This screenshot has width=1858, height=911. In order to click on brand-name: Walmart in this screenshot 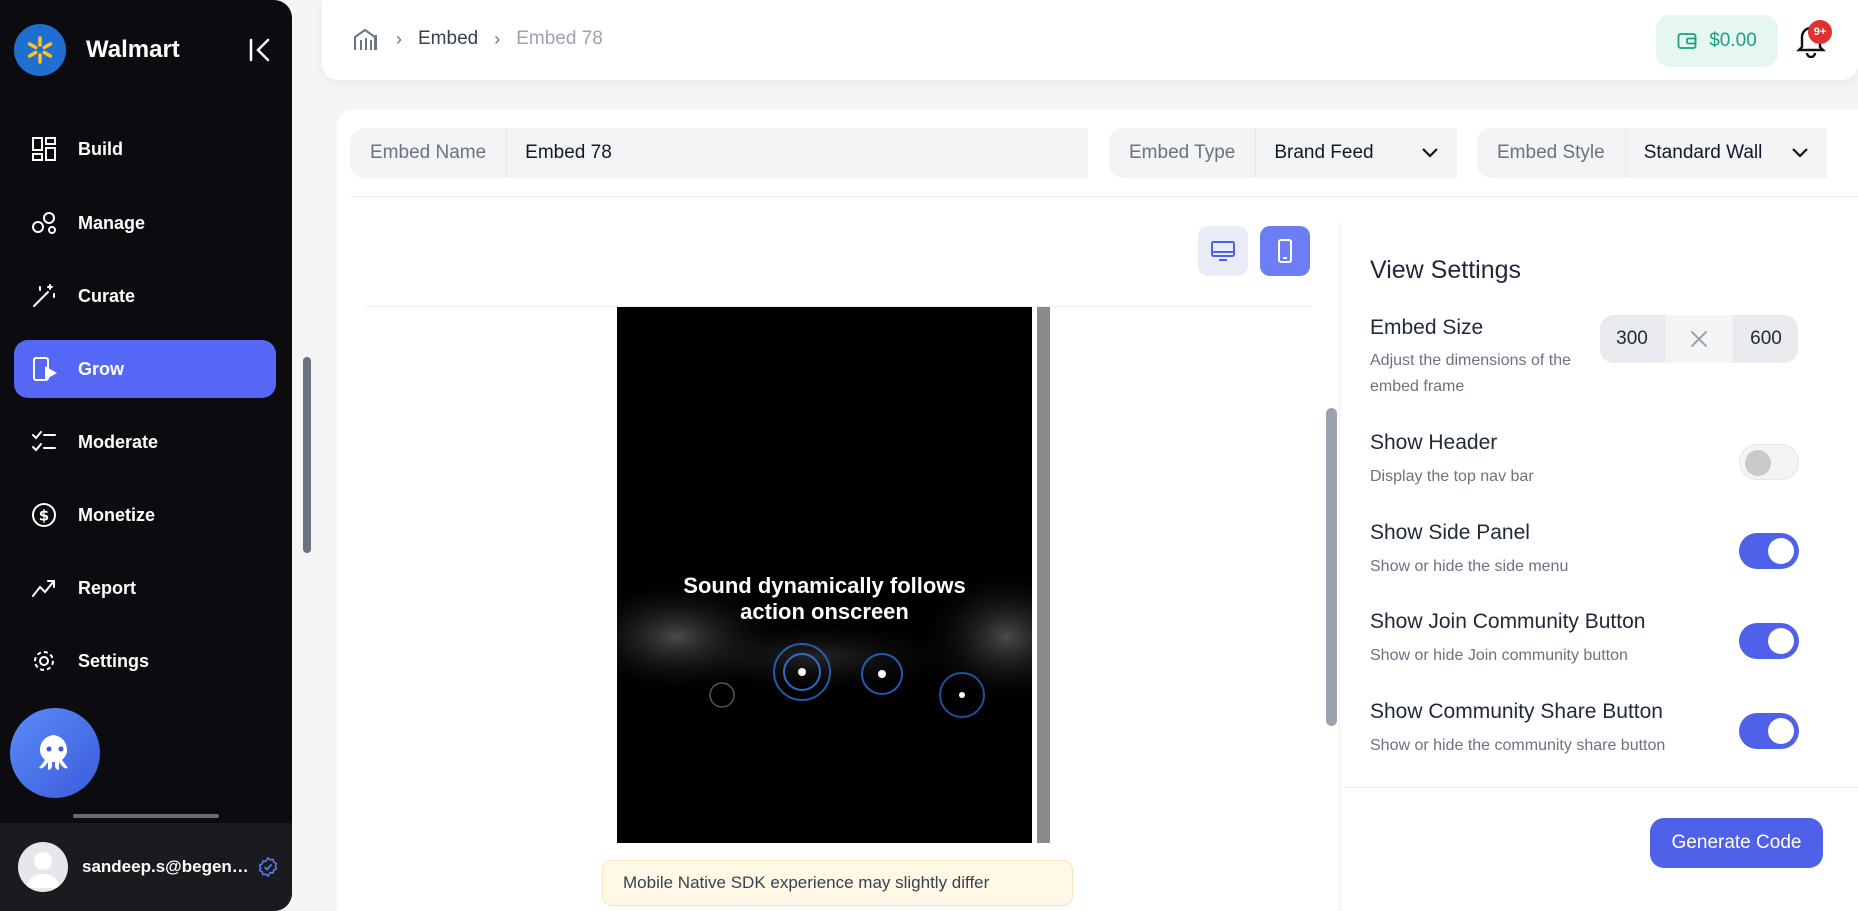, I will do `click(133, 49)`.